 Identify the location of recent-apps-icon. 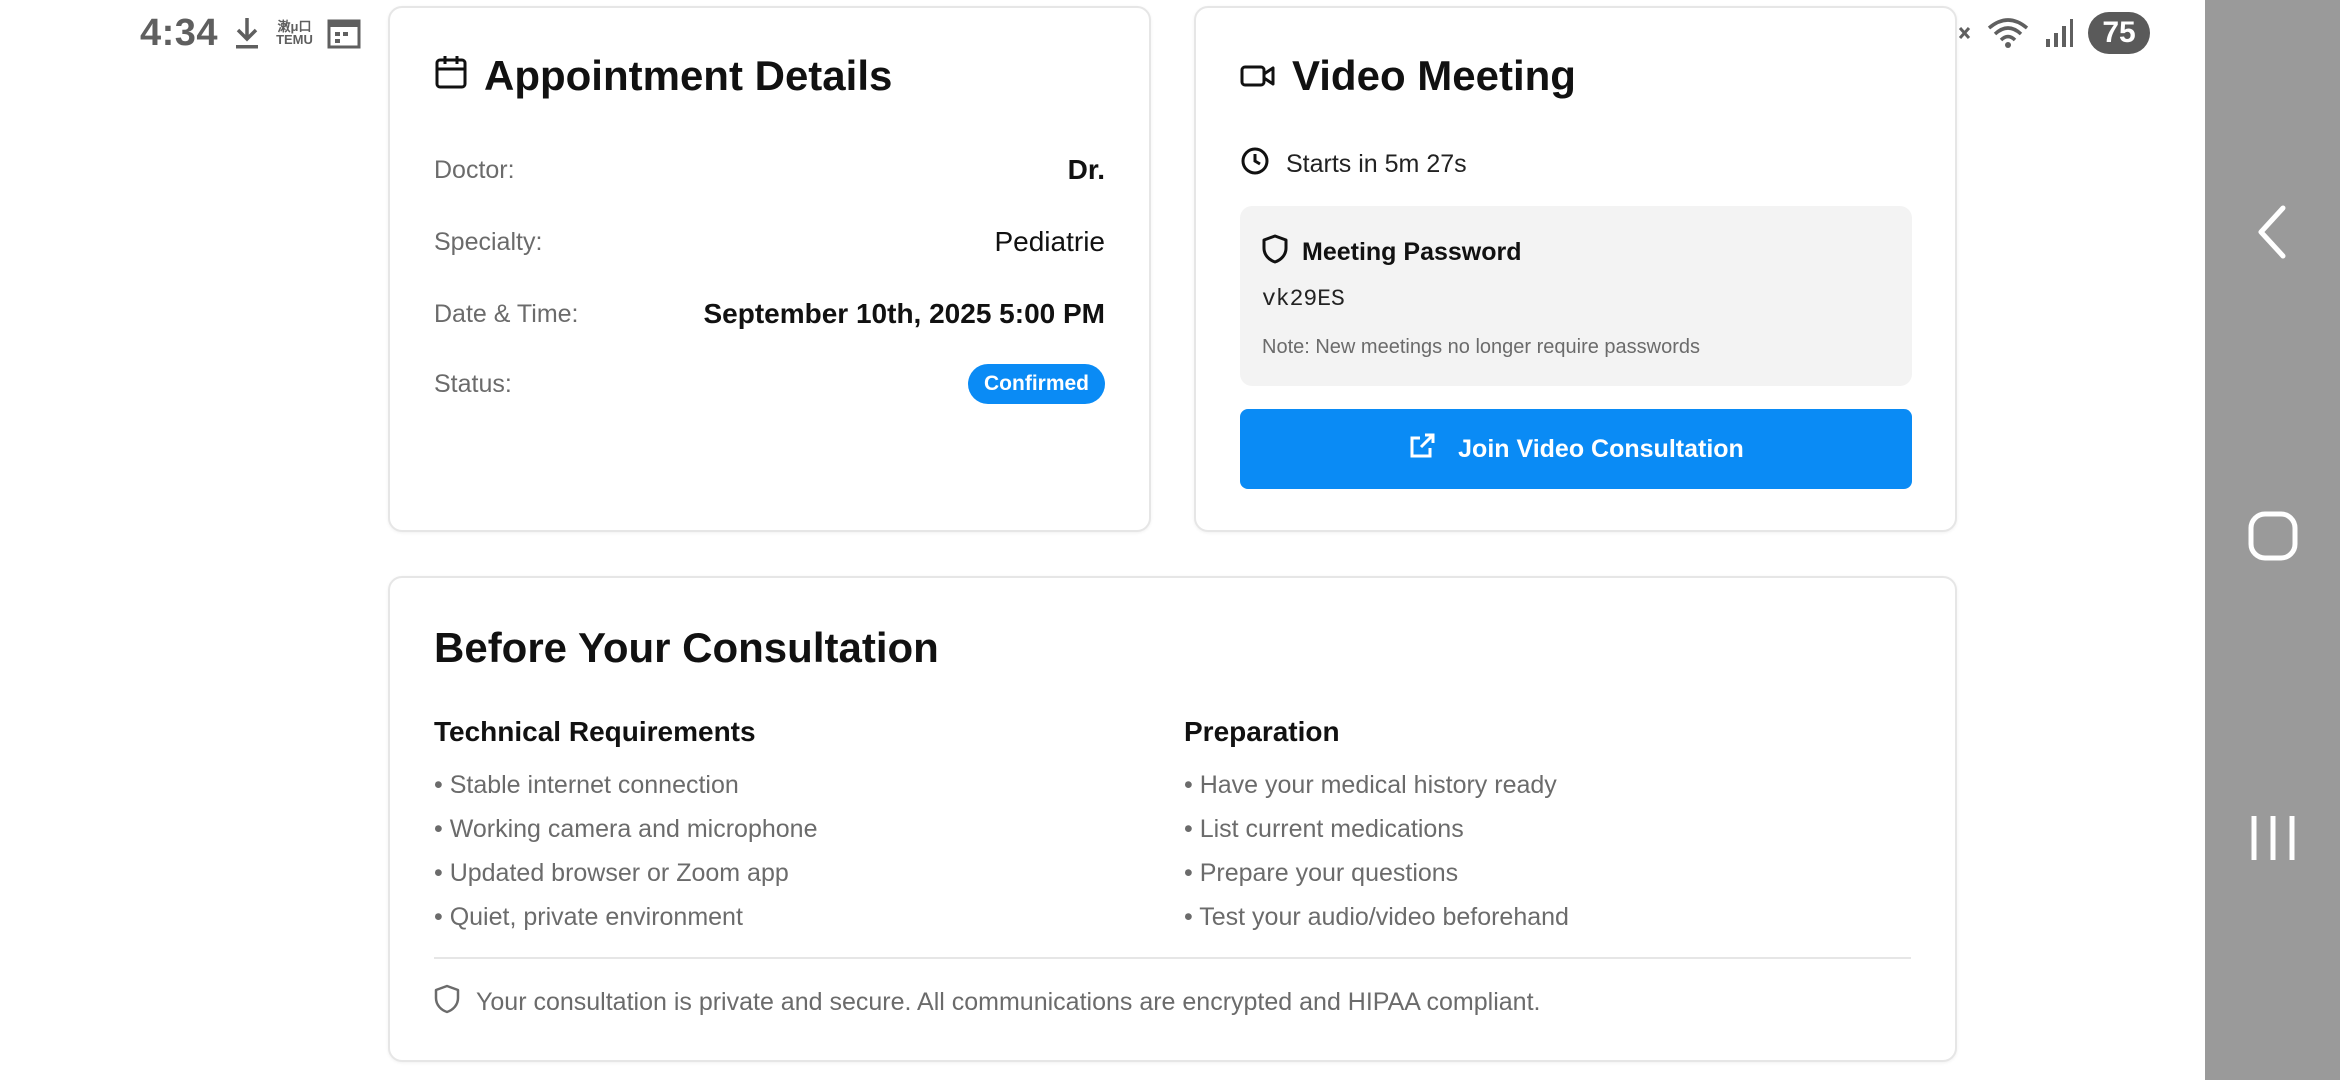
(2272, 838).